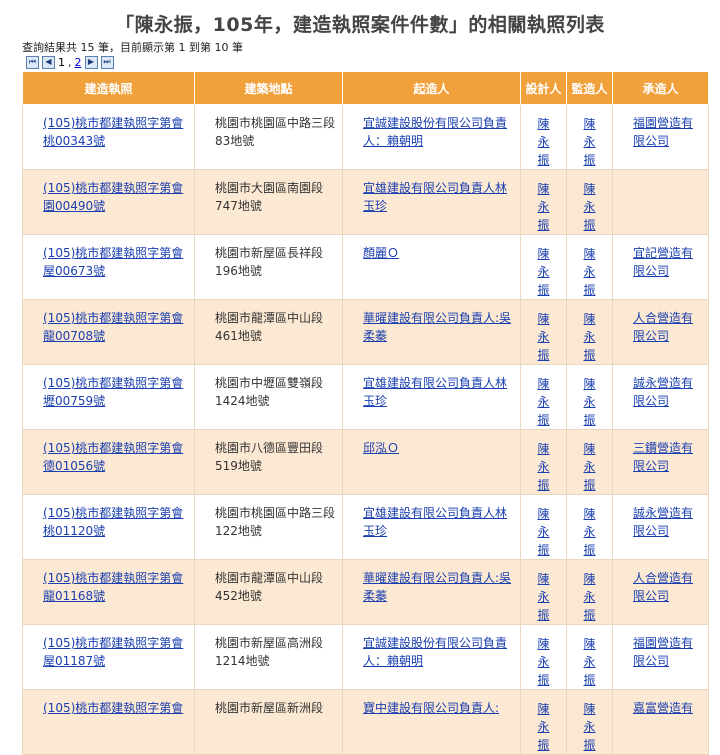 This screenshot has width=720, height=755. I want to click on permit-link: (105)桃市都建執照字第會龍00708號, so click(113, 327).